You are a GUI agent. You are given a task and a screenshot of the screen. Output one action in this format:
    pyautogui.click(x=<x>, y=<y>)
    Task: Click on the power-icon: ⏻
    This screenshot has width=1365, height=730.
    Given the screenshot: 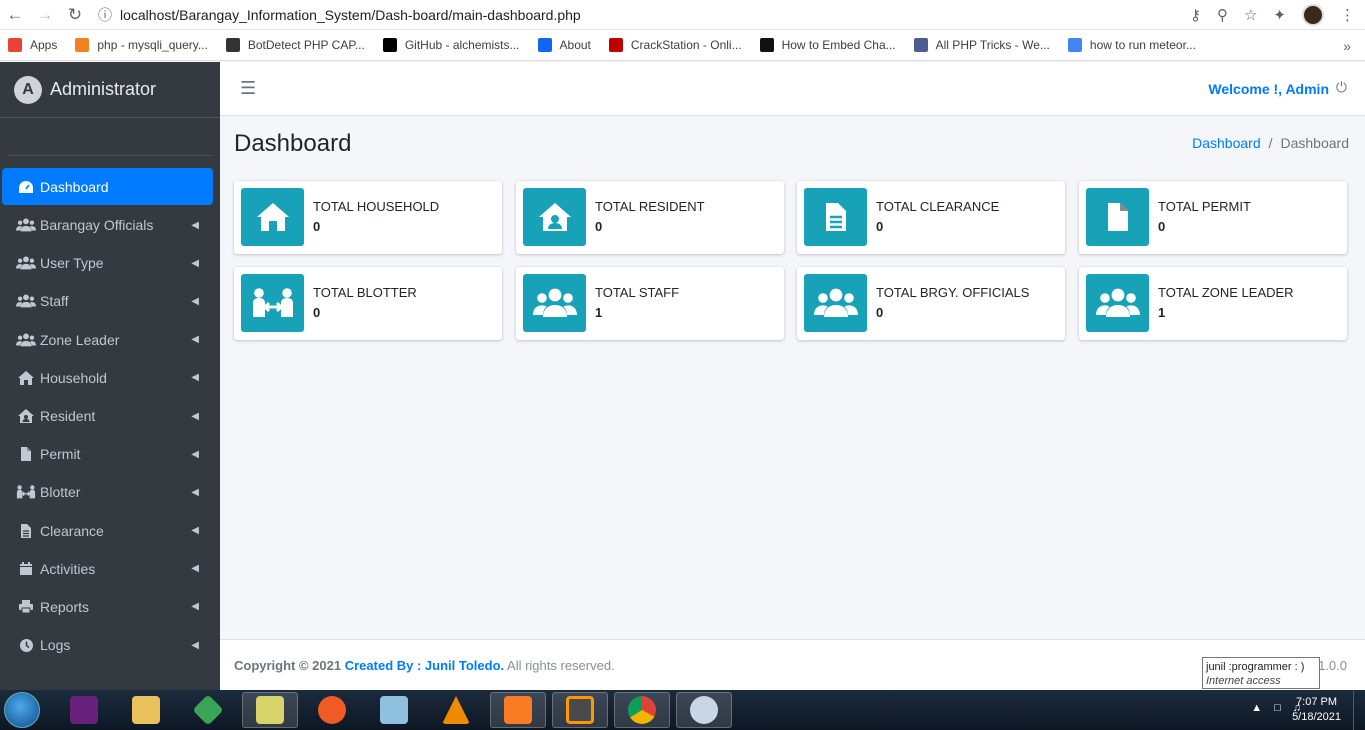 What is the action you would take?
    pyautogui.click(x=1341, y=87)
    